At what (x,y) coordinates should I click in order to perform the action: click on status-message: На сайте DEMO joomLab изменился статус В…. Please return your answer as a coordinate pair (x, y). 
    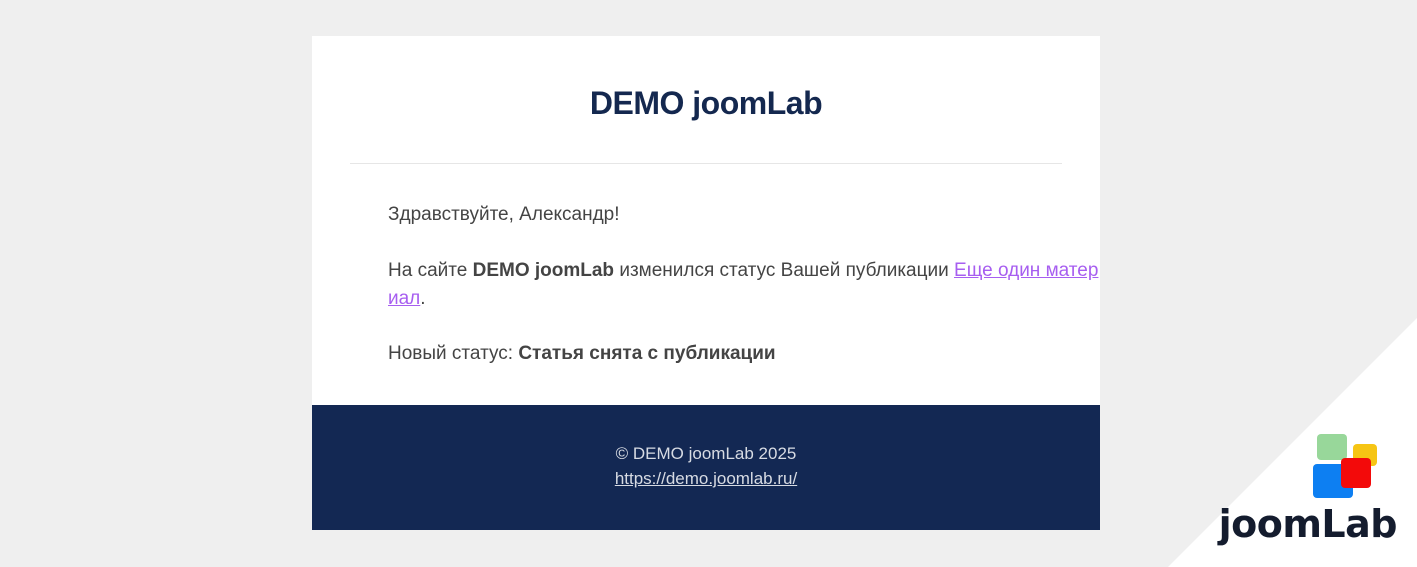
    Looking at the image, I should click on (744, 285).